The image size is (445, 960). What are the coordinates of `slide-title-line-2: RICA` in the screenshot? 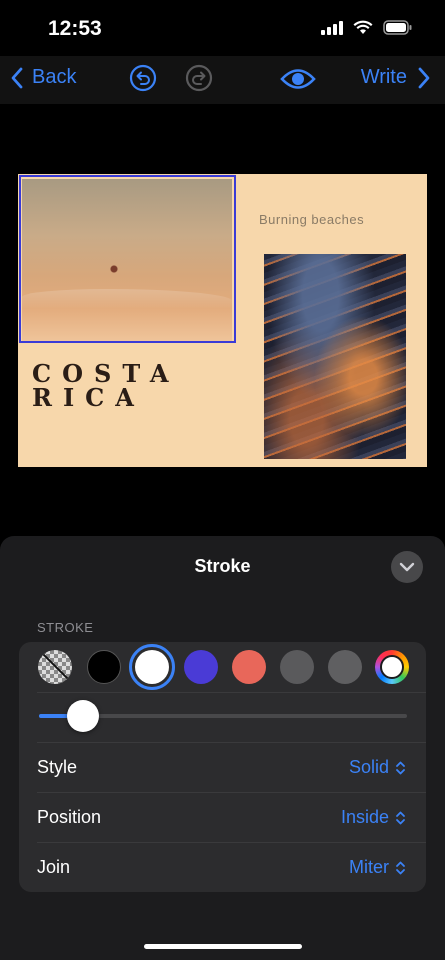 It's located at (88, 397).